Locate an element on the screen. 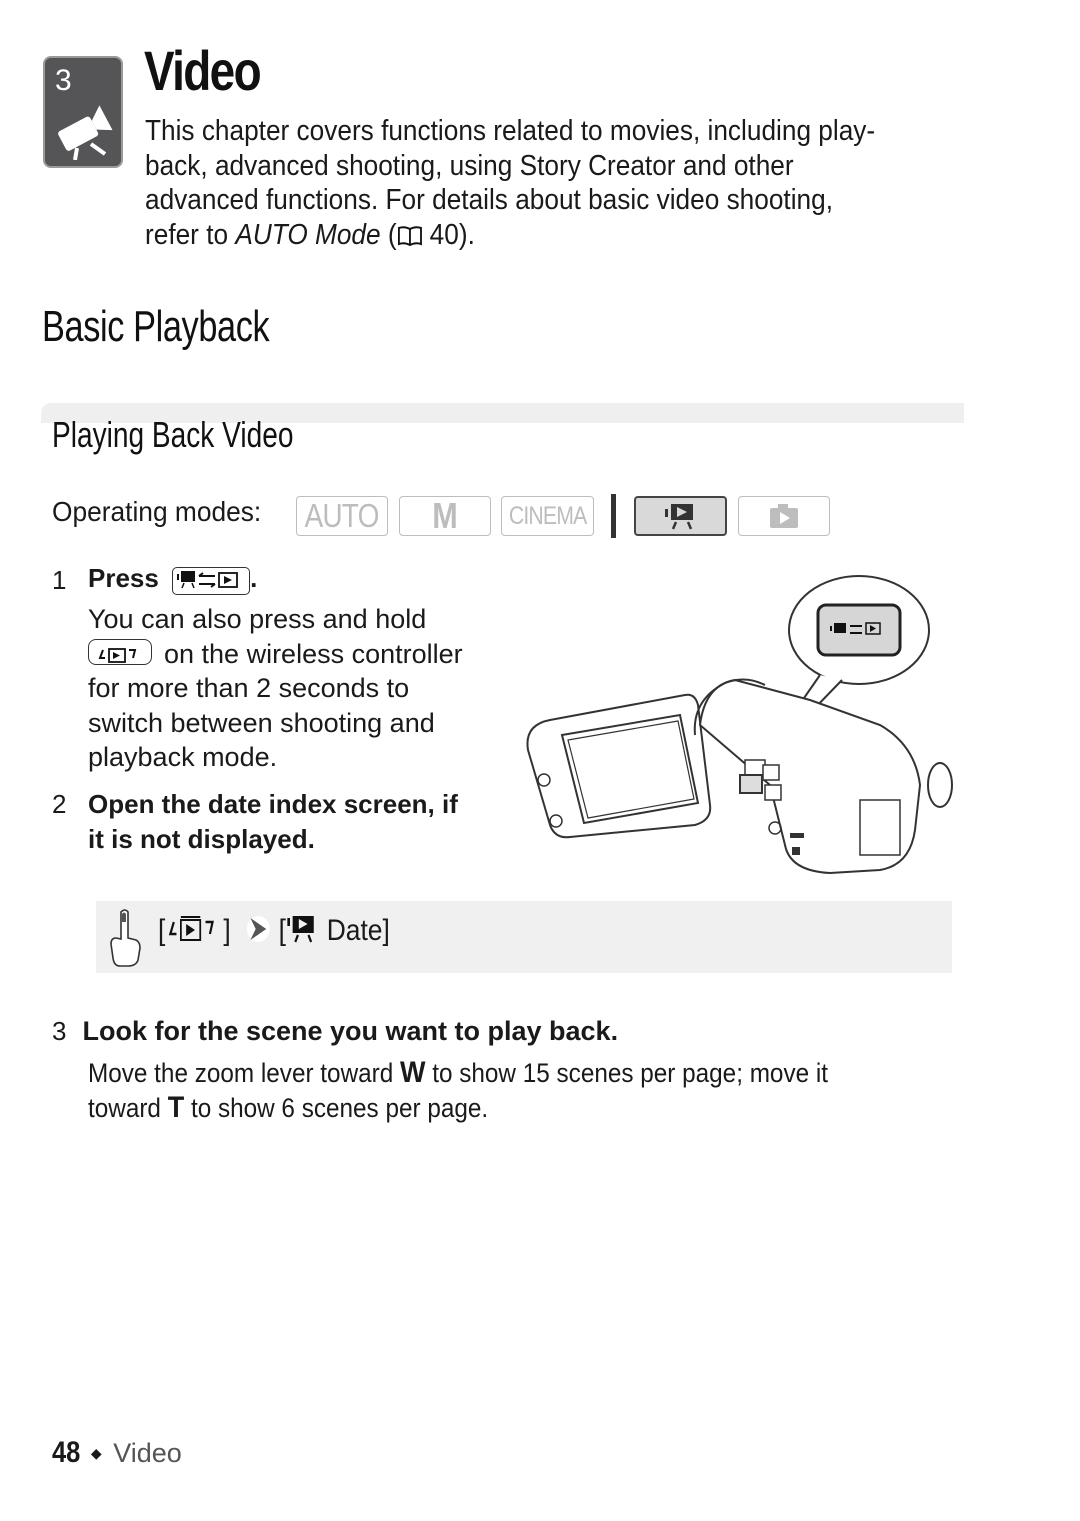  step-1-heading: Press . is located at coordinates (172, 579).